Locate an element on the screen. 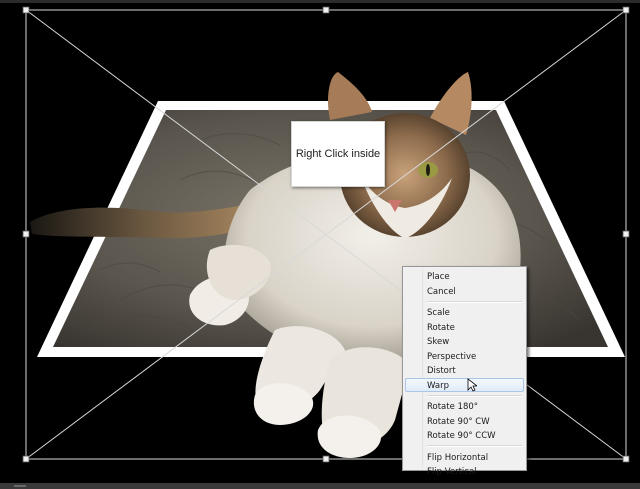  menu-item-distort: Distort is located at coordinates (464, 370).